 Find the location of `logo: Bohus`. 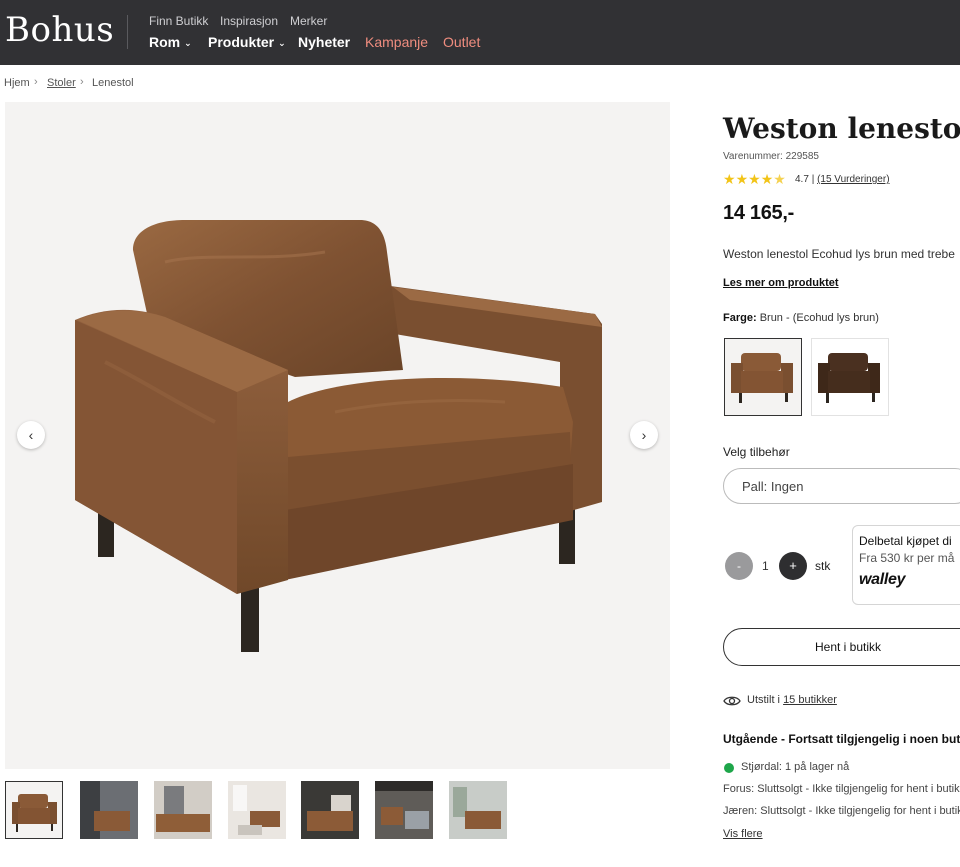

logo: Bohus is located at coordinates (59, 30).